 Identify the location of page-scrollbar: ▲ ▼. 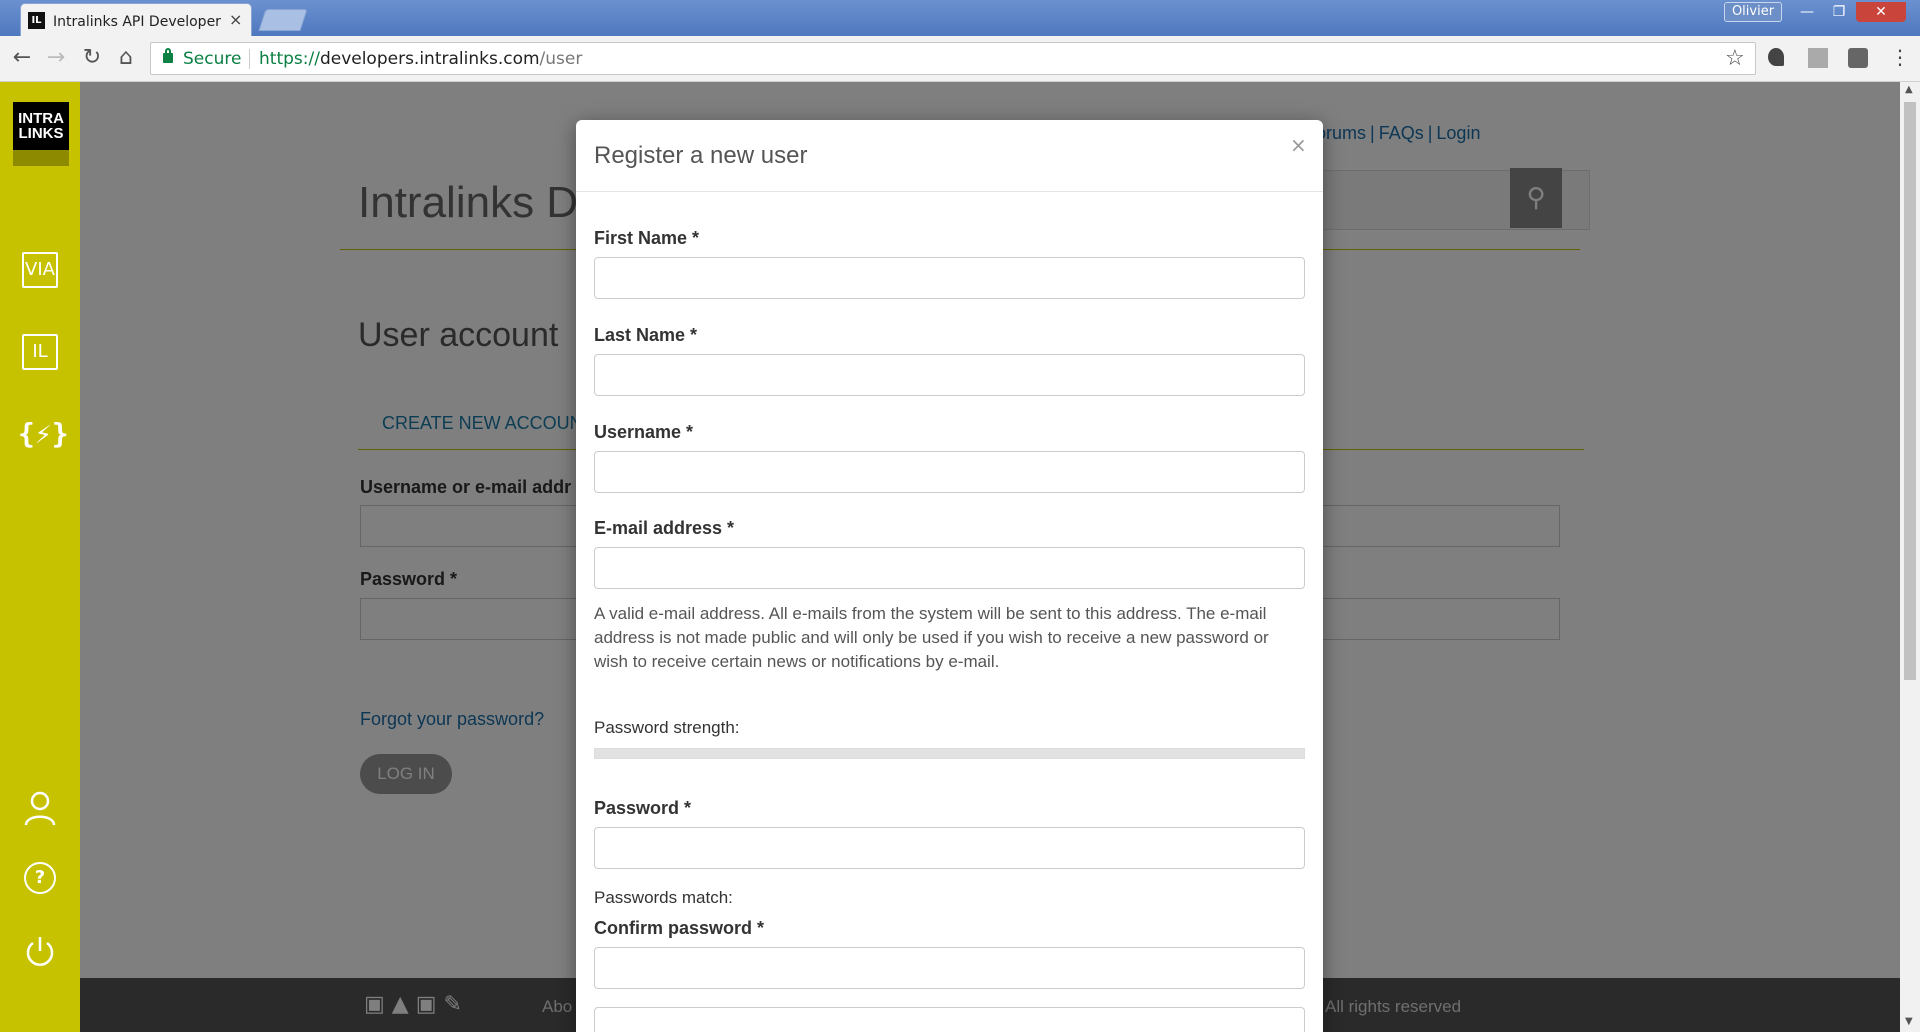
(1910, 557).